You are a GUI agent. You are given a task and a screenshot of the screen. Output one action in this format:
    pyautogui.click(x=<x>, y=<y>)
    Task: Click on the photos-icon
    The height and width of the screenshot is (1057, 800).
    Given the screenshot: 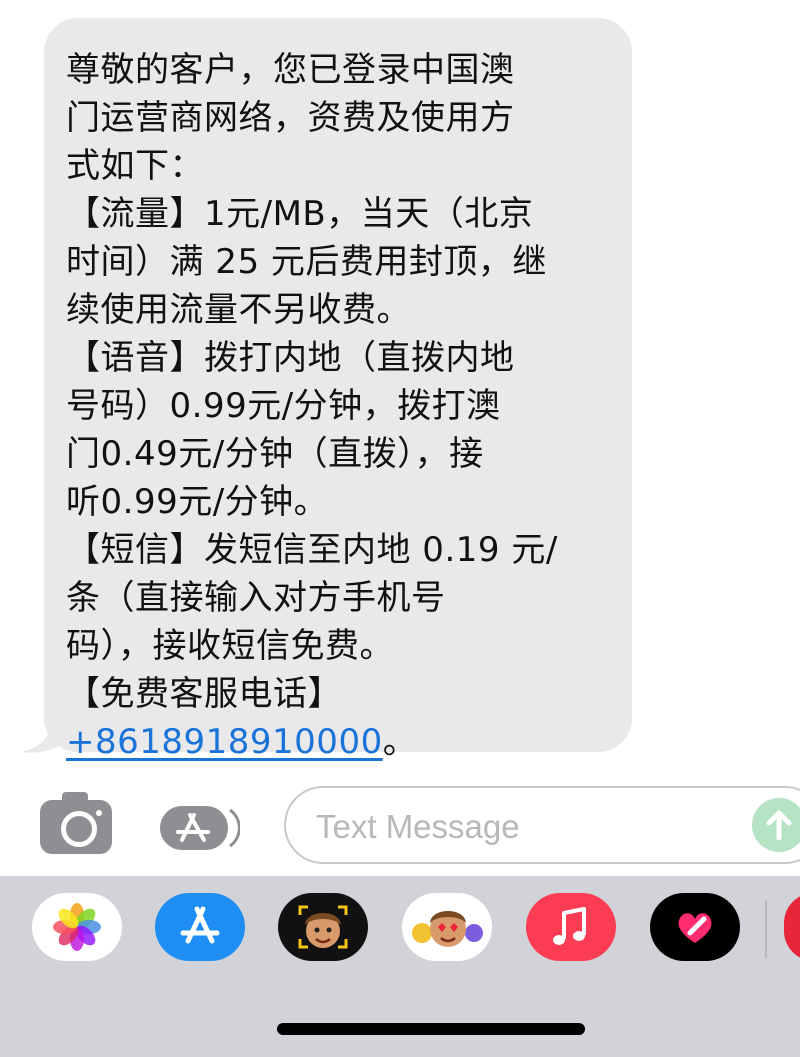 What is the action you would take?
    pyautogui.click(x=77, y=927)
    